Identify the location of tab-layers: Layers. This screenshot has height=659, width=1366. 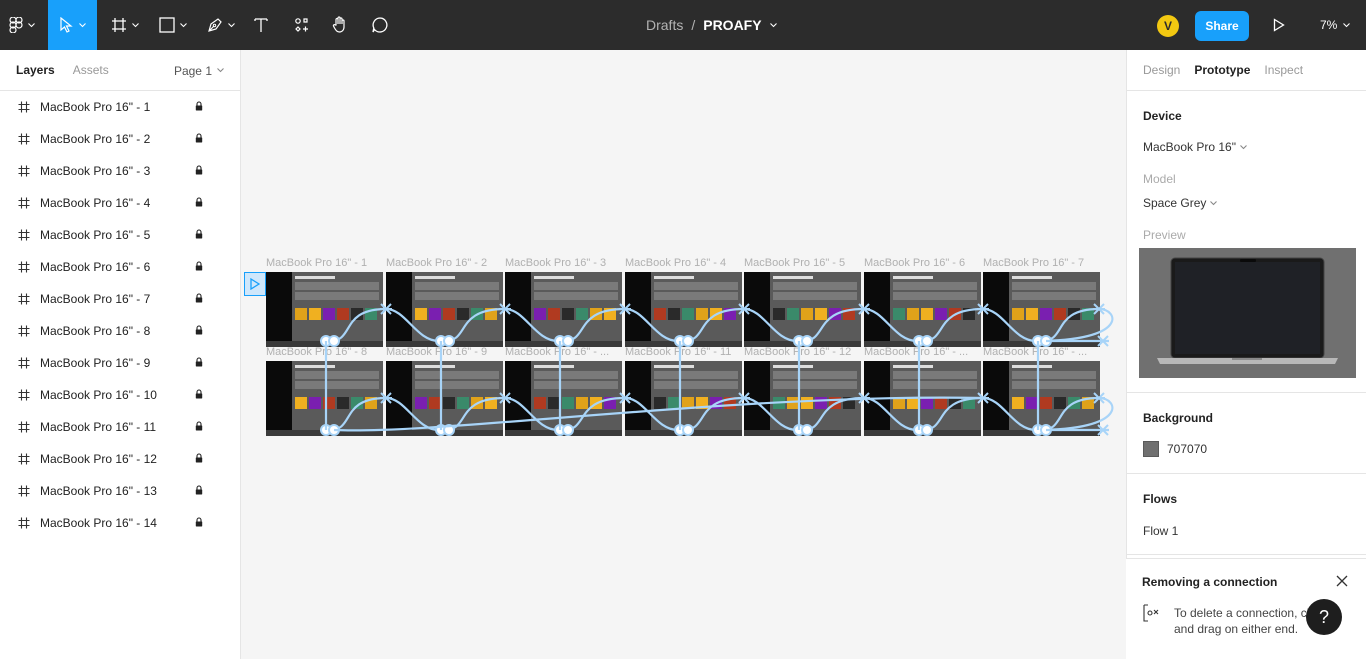
(35, 70).